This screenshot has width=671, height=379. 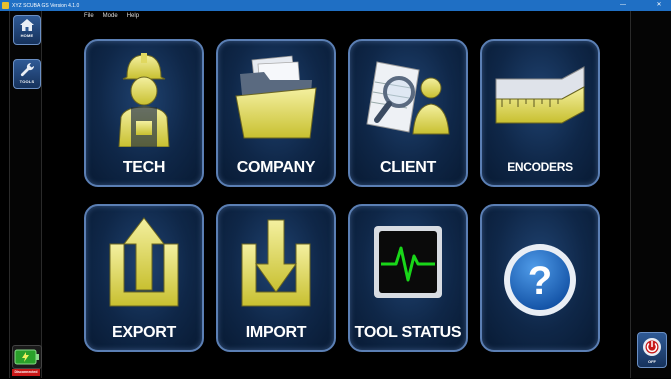 I want to click on menu-mode: Mode, so click(x=110, y=16).